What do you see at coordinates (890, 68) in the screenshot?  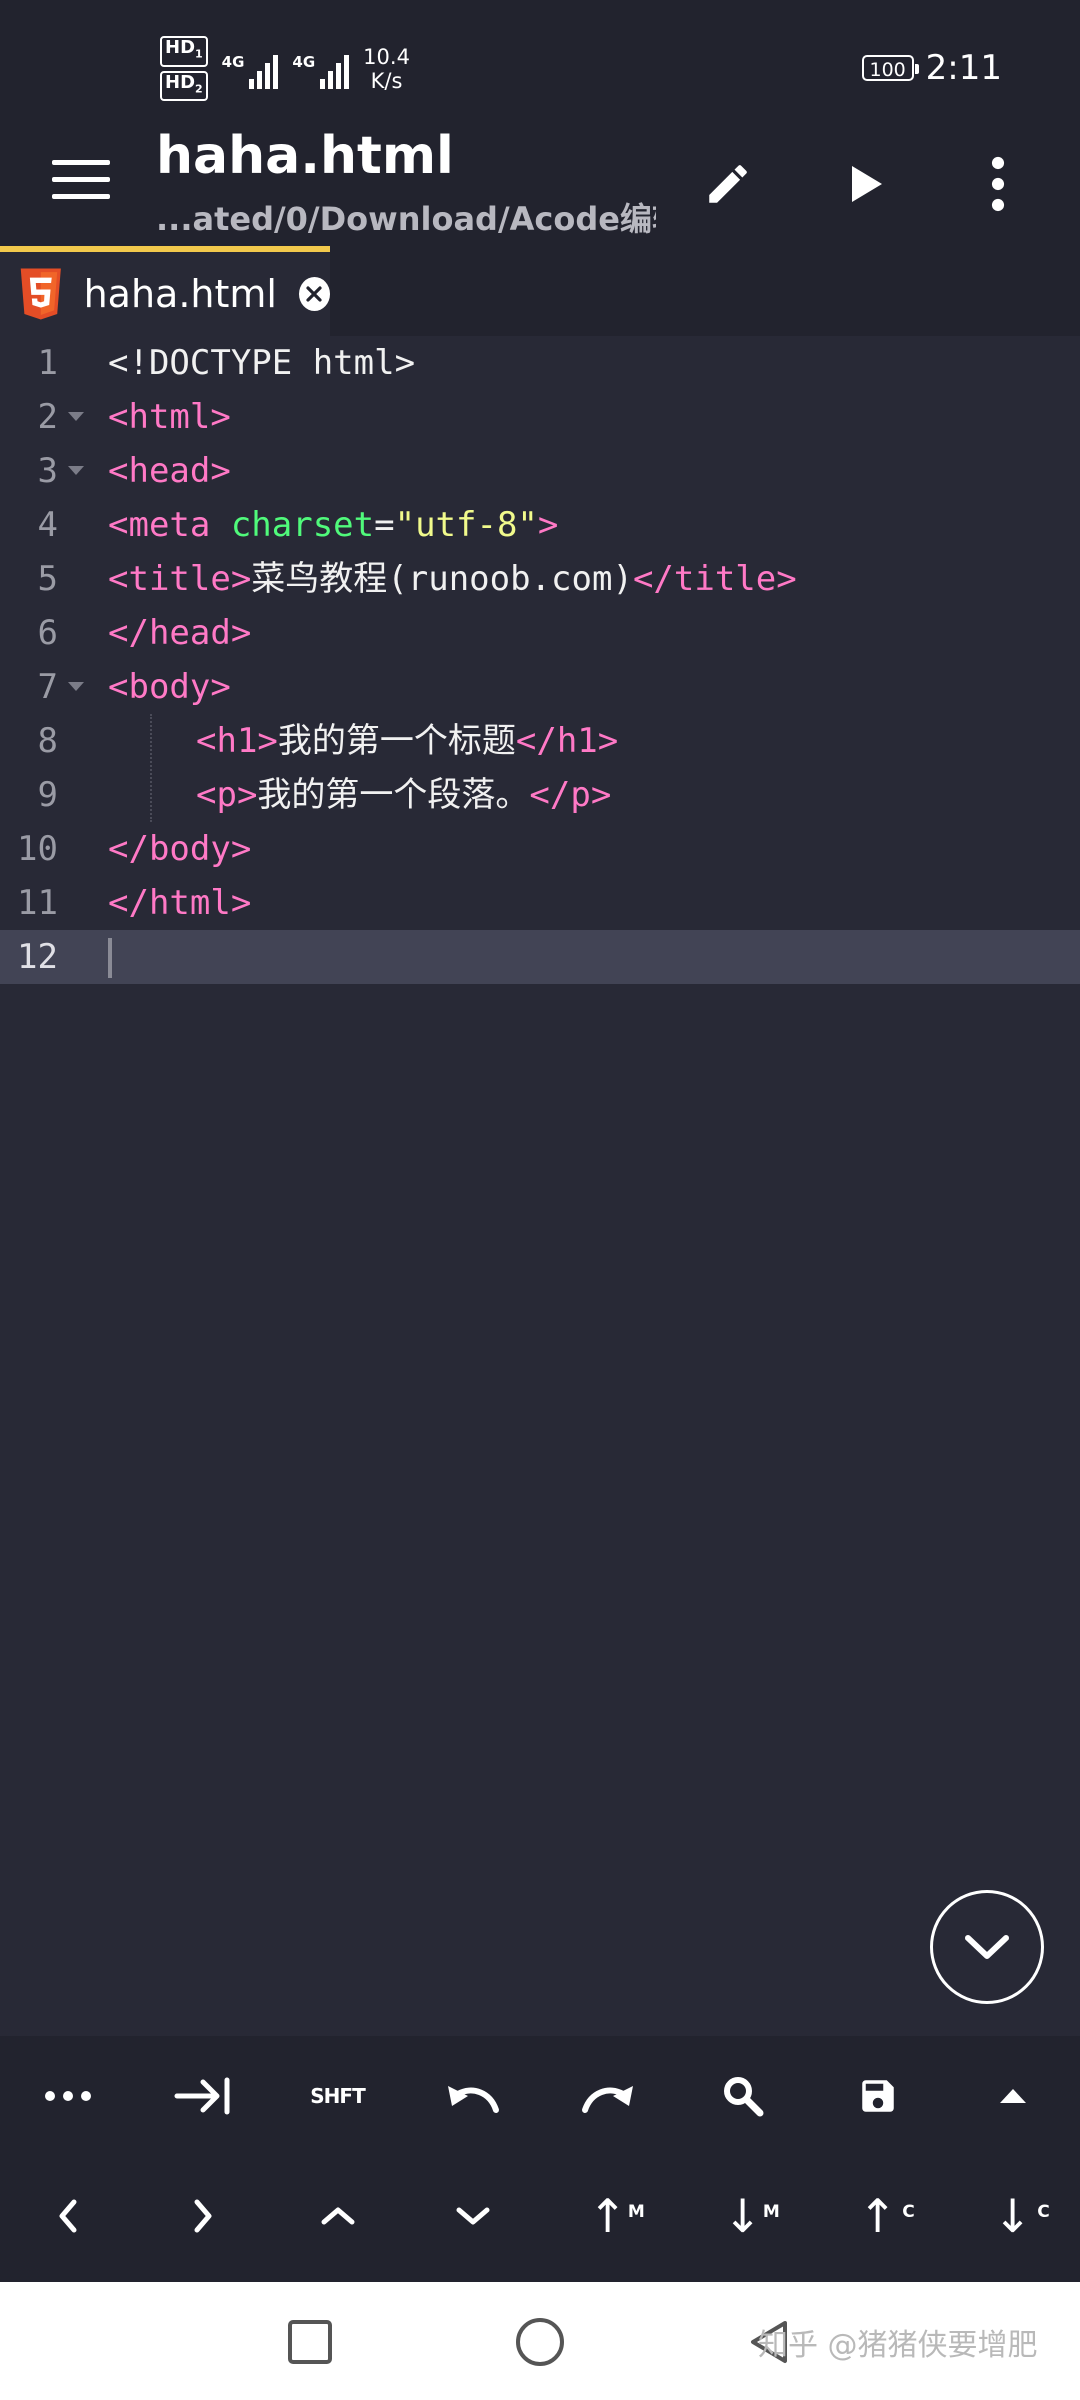 I see `battery-icon: 100` at bounding box center [890, 68].